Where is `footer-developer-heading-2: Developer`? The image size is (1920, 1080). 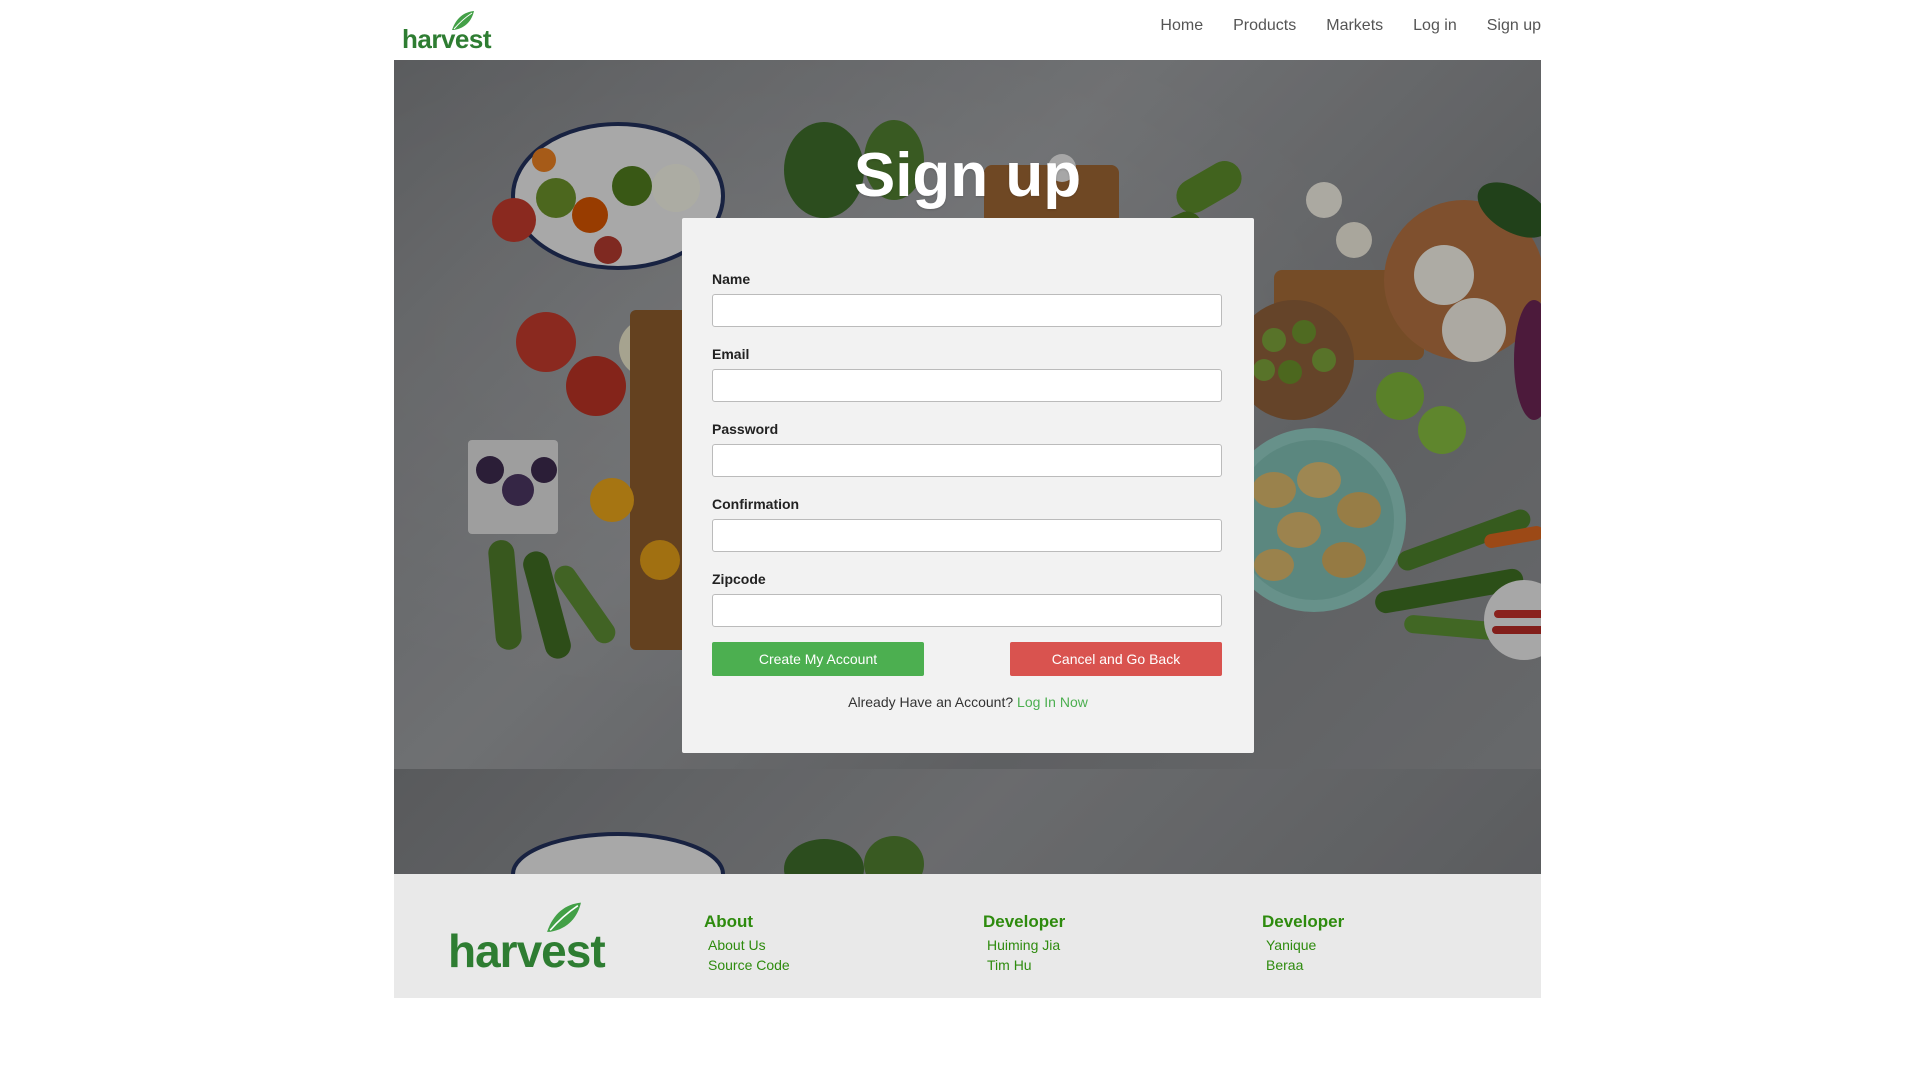 footer-developer-heading-2: Developer is located at coordinates (1303, 921).